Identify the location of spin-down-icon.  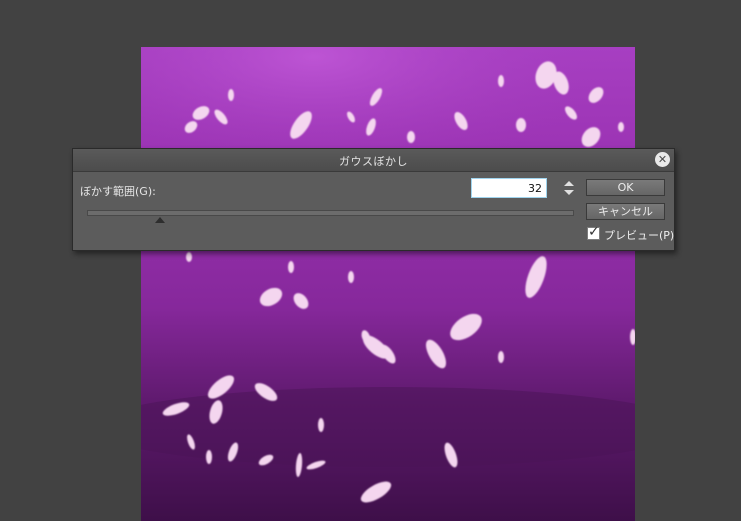
(569, 192).